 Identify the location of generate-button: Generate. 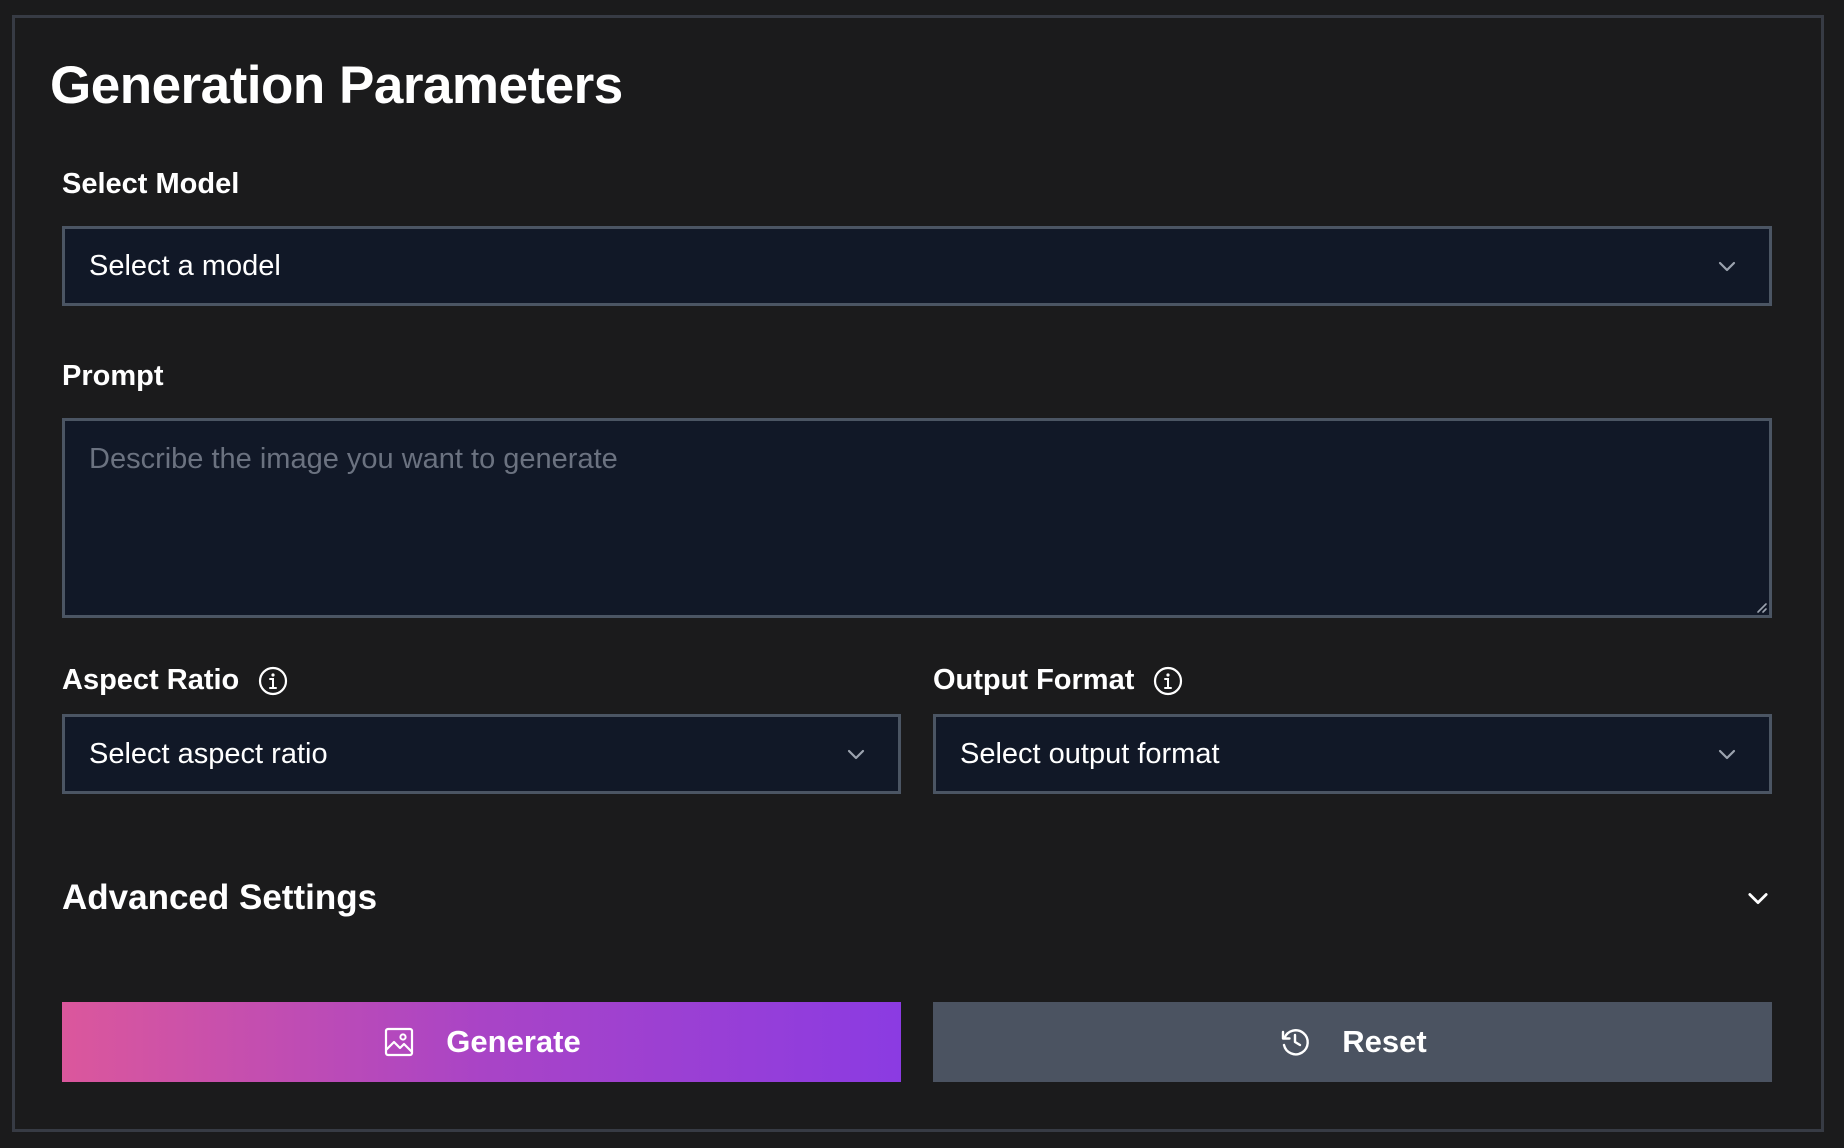
(481, 1042).